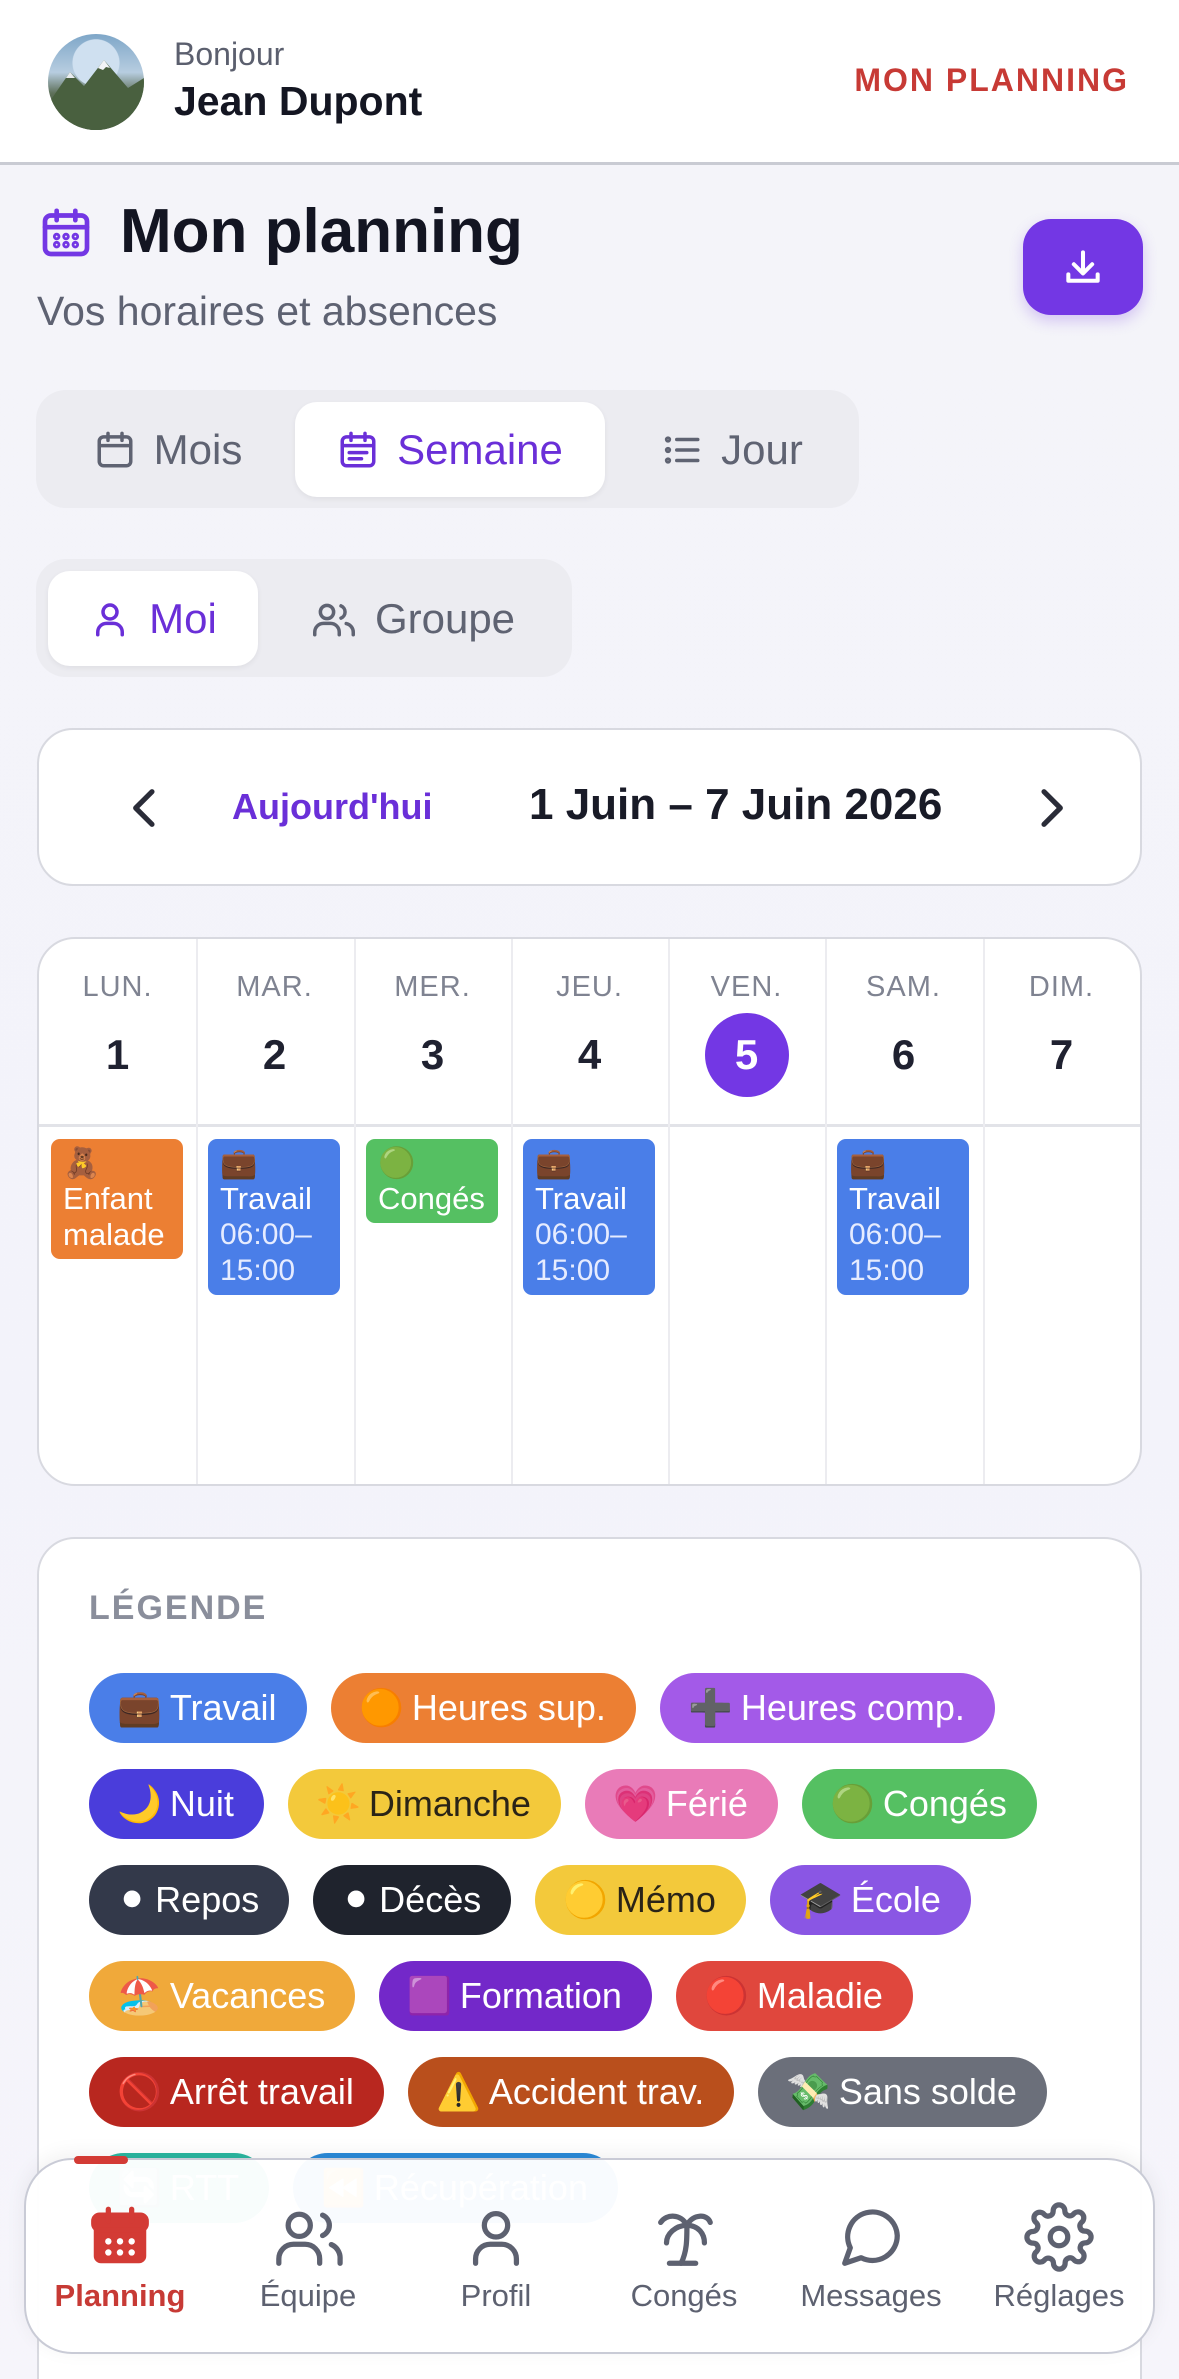 The width and height of the screenshot is (1179, 2379). I want to click on legend-chip-emoji: ➕, so click(710, 1707).